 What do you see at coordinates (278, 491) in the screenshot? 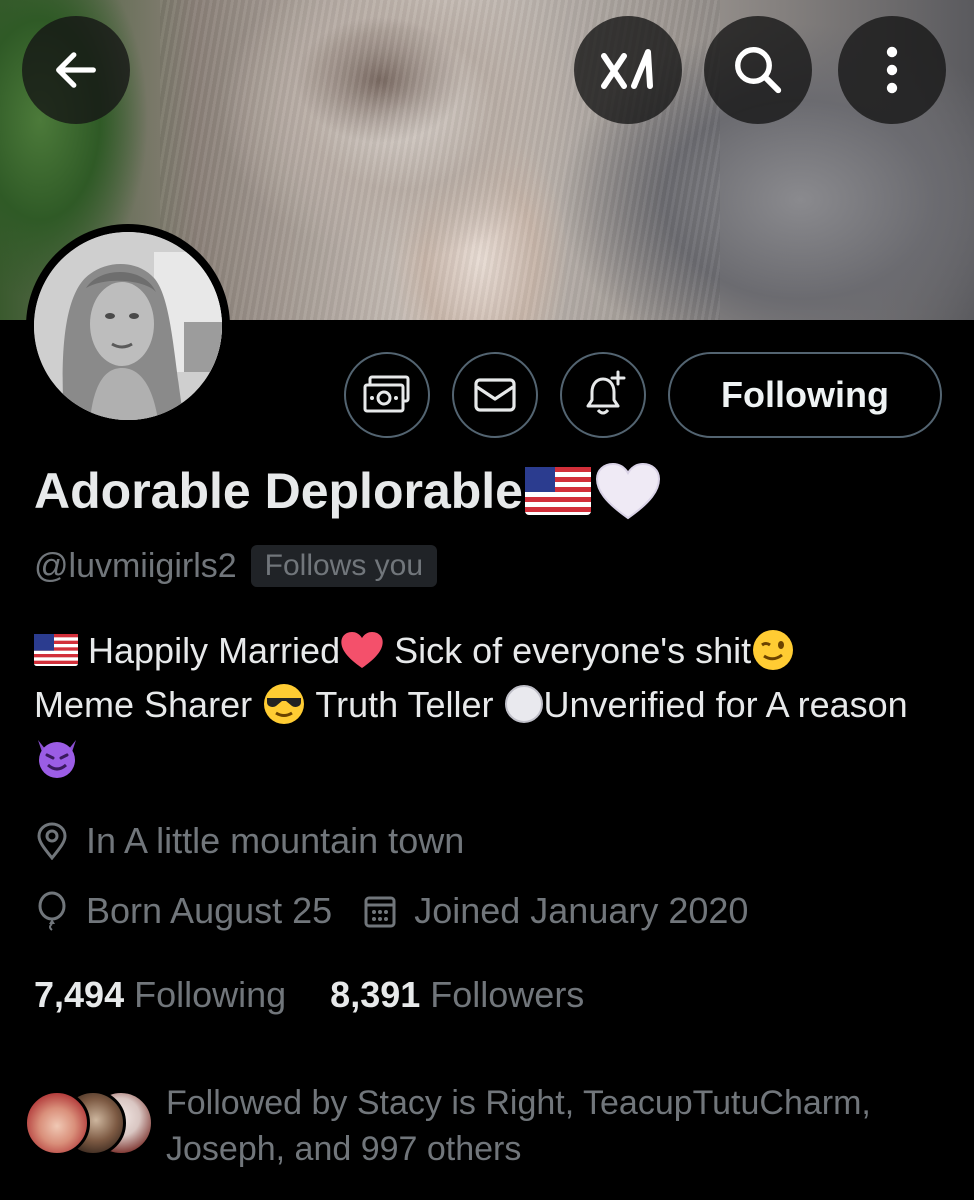
I see `display-name-text: Adorable Deplorable` at bounding box center [278, 491].